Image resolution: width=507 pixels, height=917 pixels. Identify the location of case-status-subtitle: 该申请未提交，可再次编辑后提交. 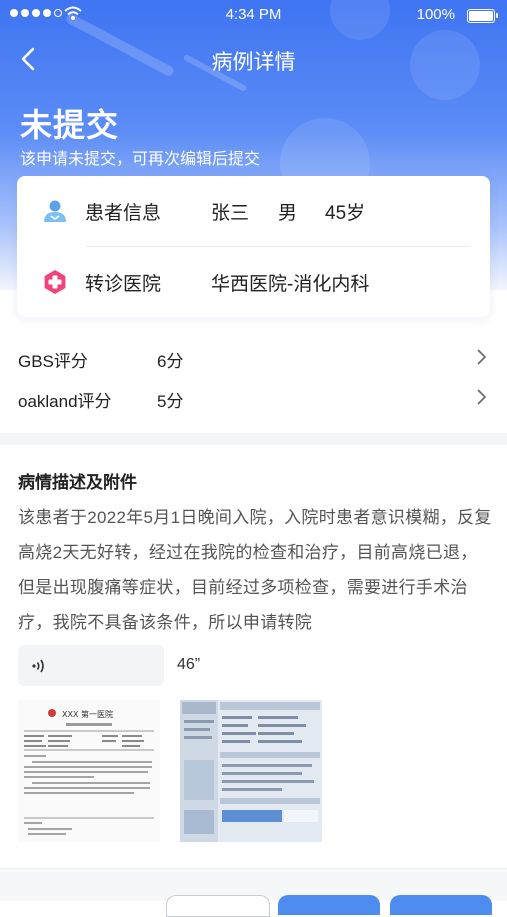
(140, 159).